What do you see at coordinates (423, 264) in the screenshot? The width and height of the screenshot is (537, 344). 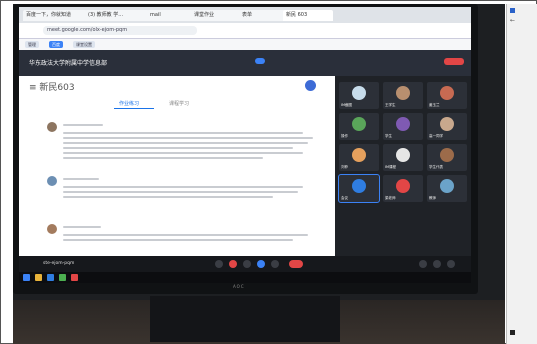 I see `info-icon` at bounding box center [423, 264].